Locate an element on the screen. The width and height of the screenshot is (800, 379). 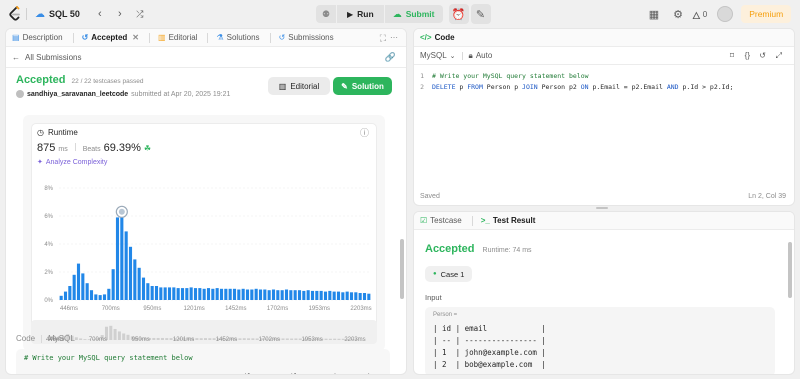
language-select: MySQL ⌄ is located at coordinates (438, 55).